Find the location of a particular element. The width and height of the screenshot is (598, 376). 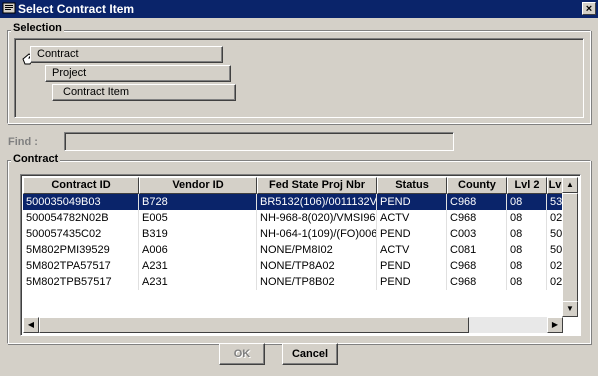

cell-contract-id: 5M802TPB57517 is located at coordinates (81, 282).